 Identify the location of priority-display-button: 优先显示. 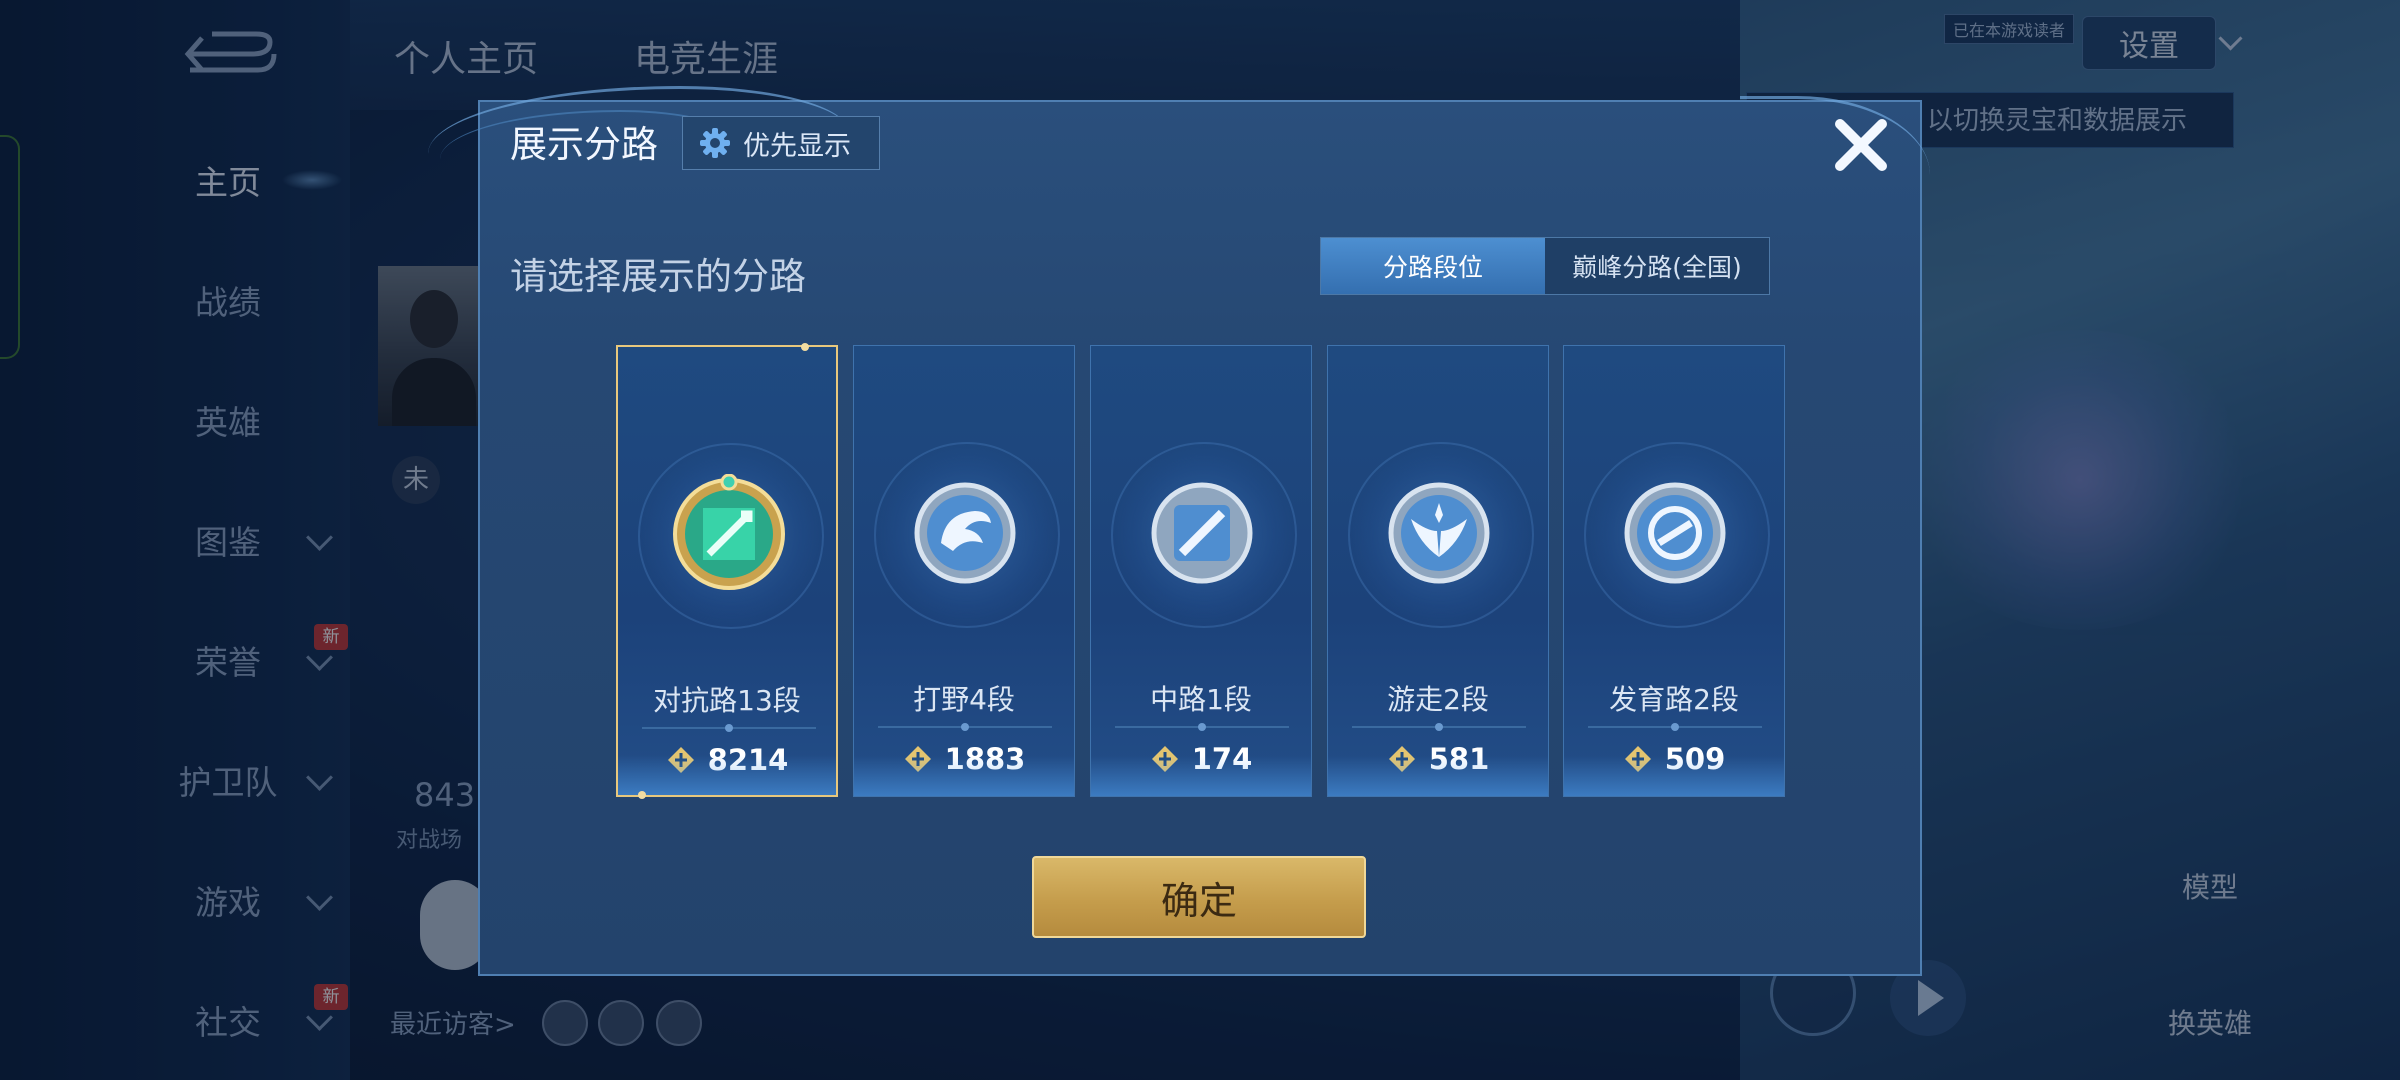
(781, 143).